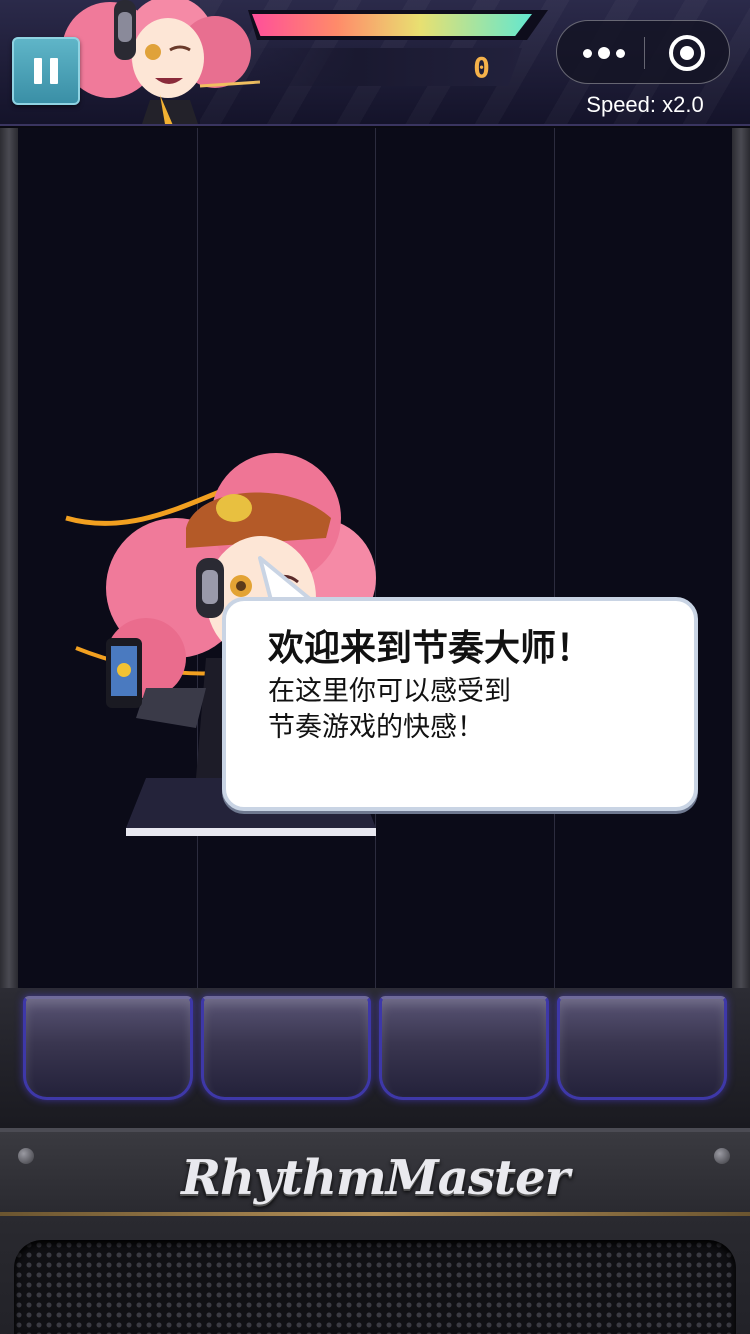  Describe the element at coordinates (481, 67) in the screenshot. I see `score-value: 0` at that location.